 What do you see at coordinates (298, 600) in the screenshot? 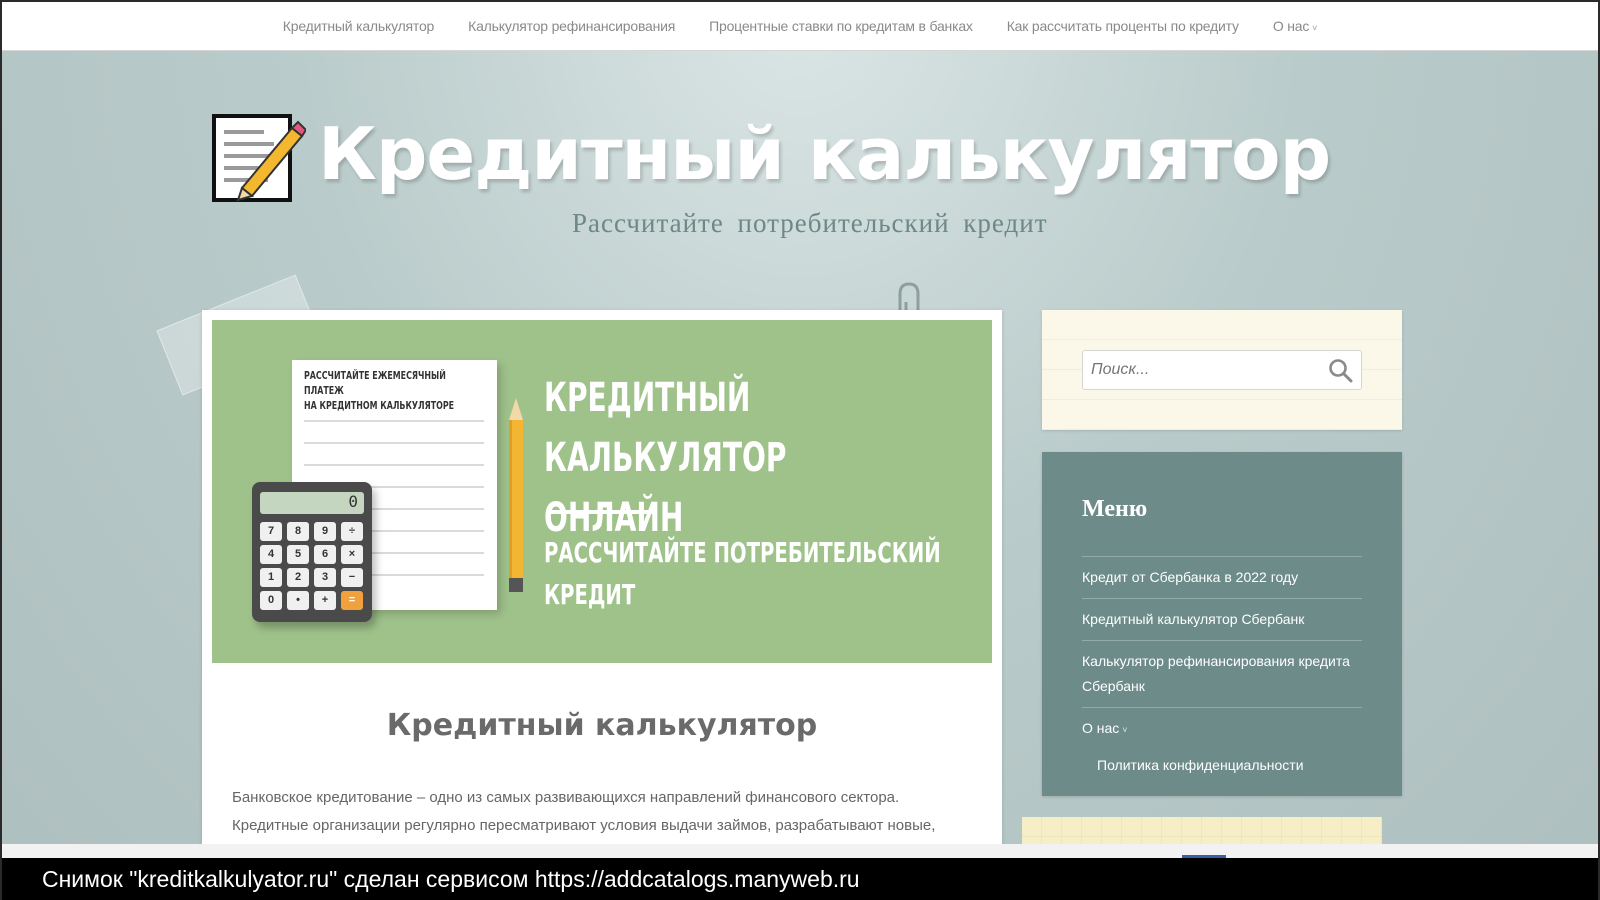
I see `calc-key: •` at bounding box center [298, 600].